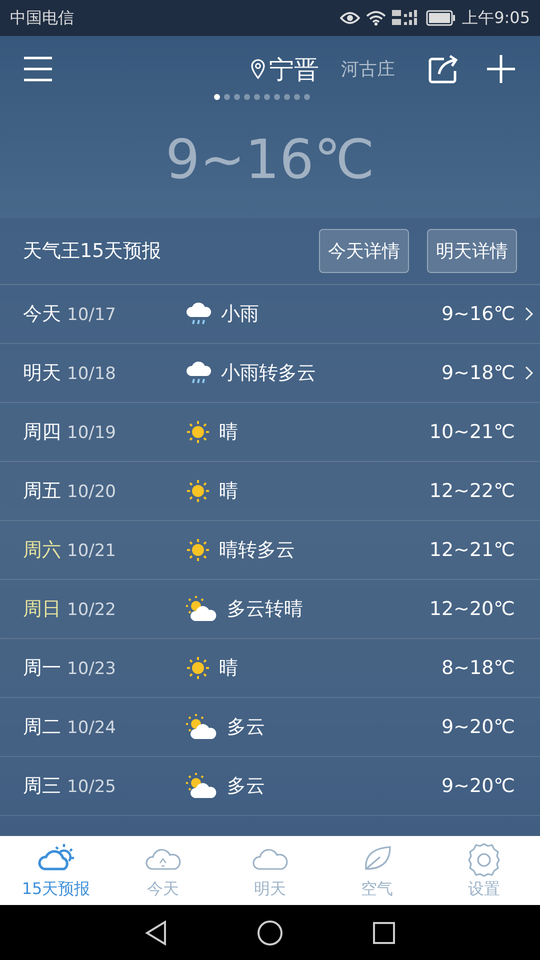 Image resolution: width=540 pixels, height=960 pixels. Describe the element at coordinates (471, 550) in the screenshot. I see `temperature-range: 12~21℃` at that location.